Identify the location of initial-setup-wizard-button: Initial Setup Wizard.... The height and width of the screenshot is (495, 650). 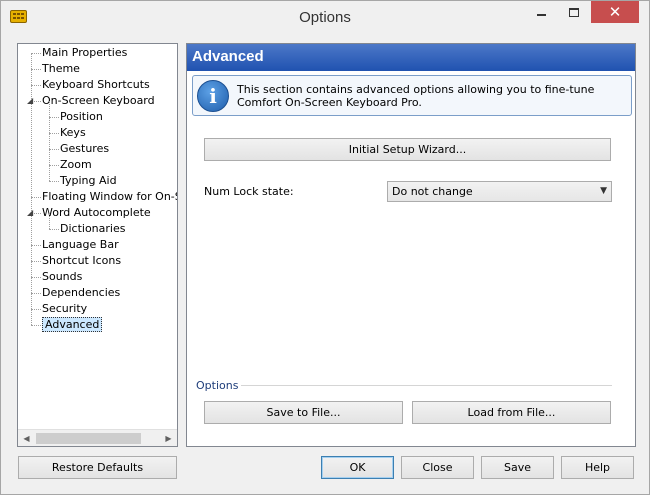
(407, 149).